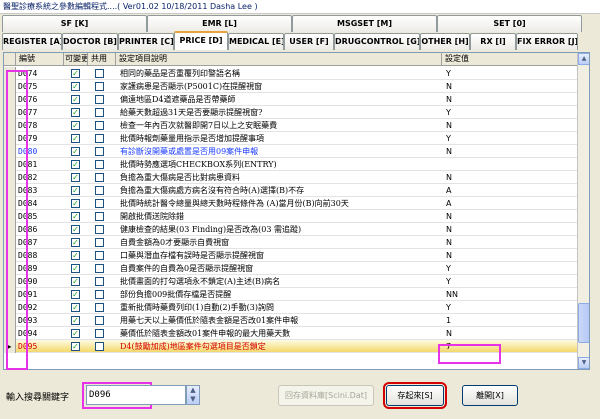  I want to click on tab-other: OTHER [H], so click(445, 41).